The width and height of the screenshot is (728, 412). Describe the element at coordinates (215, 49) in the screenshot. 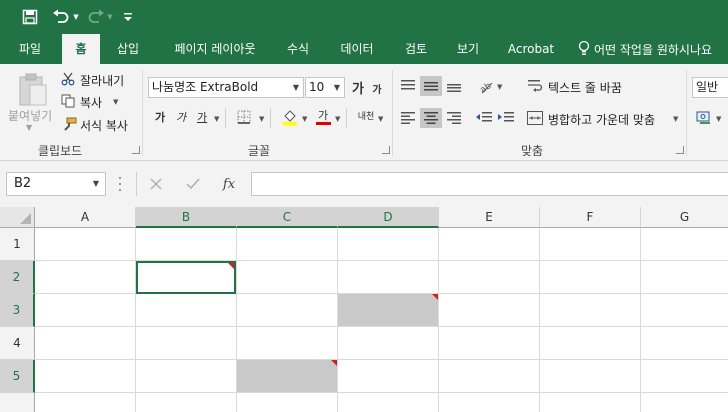

I see `tab-page-layout: 페이지 레이아웃` at that location.